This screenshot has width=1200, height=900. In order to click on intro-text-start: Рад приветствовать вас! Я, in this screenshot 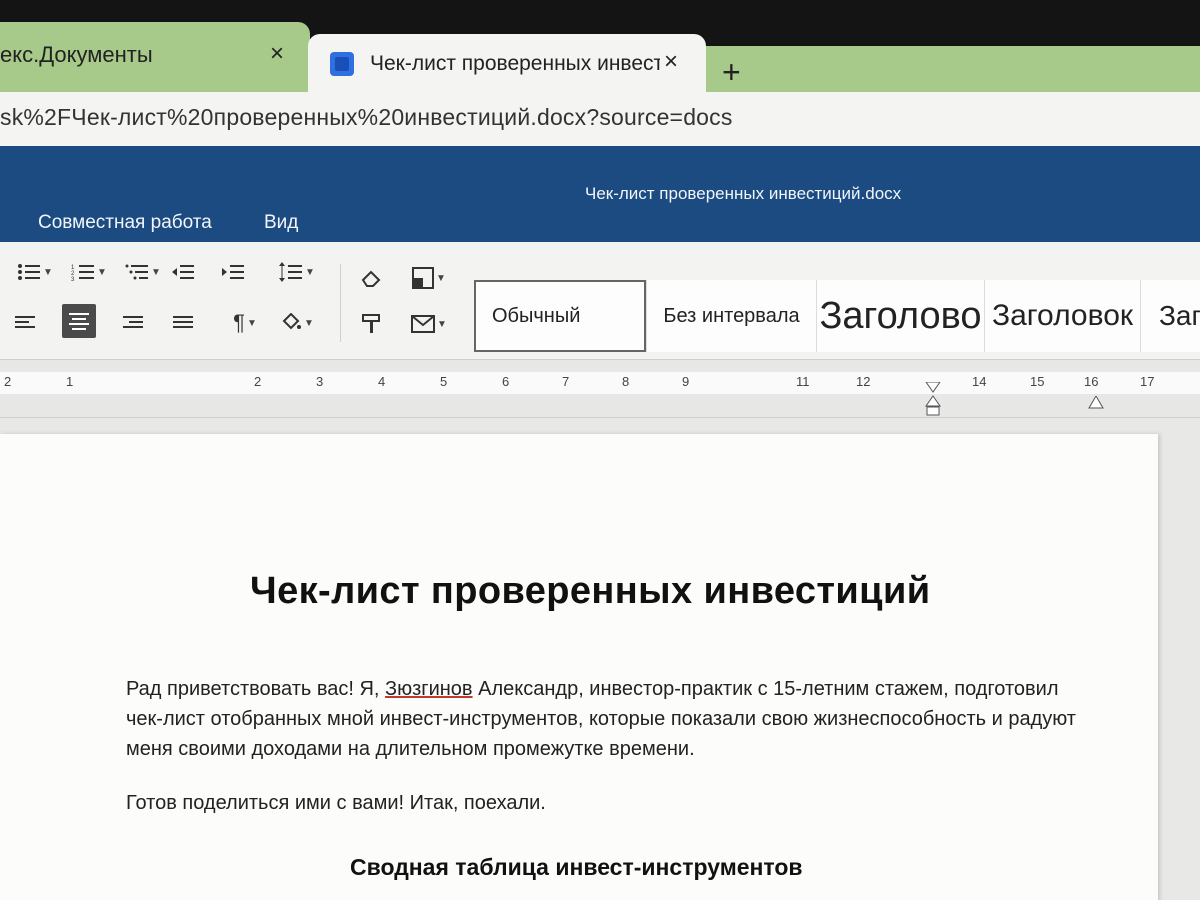, I will do `click(256, 689)`.